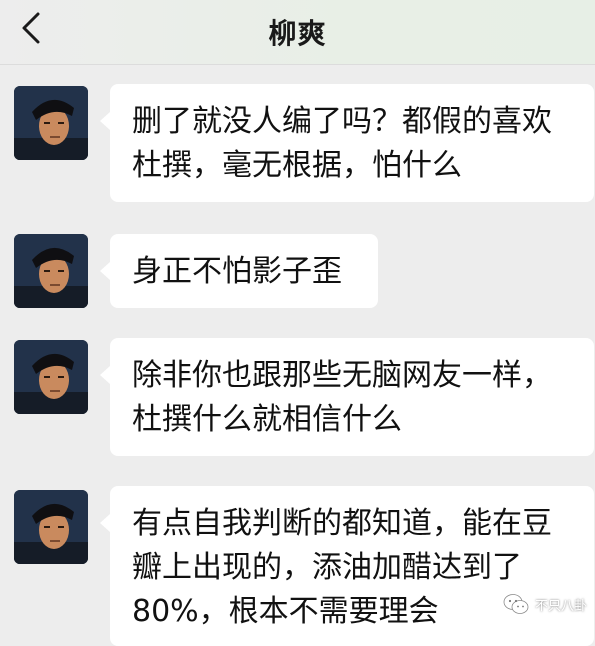 This screenshot has width=595, height=646. What do you see at coordinates (342, 523) in the screenshot?
I see `message-text: 有点自我判断的都知道，能在豆` at bounding box center [342, 523].